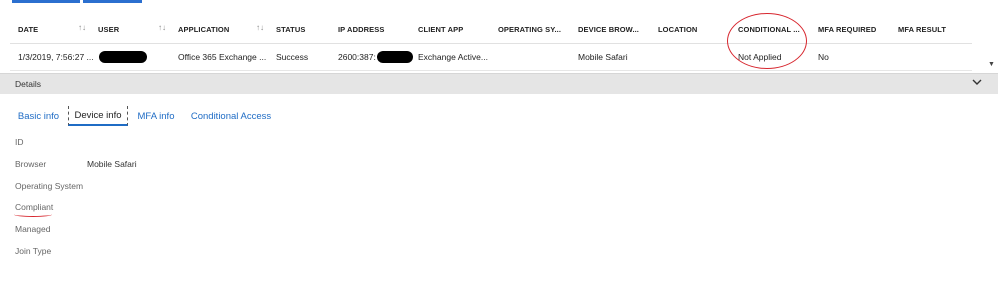 The height and width of the screenshot is (302, 998). What do you see at coordinates (694, 57) in the screenshot?
I see `cell-location` at bounding box center [694, 57].